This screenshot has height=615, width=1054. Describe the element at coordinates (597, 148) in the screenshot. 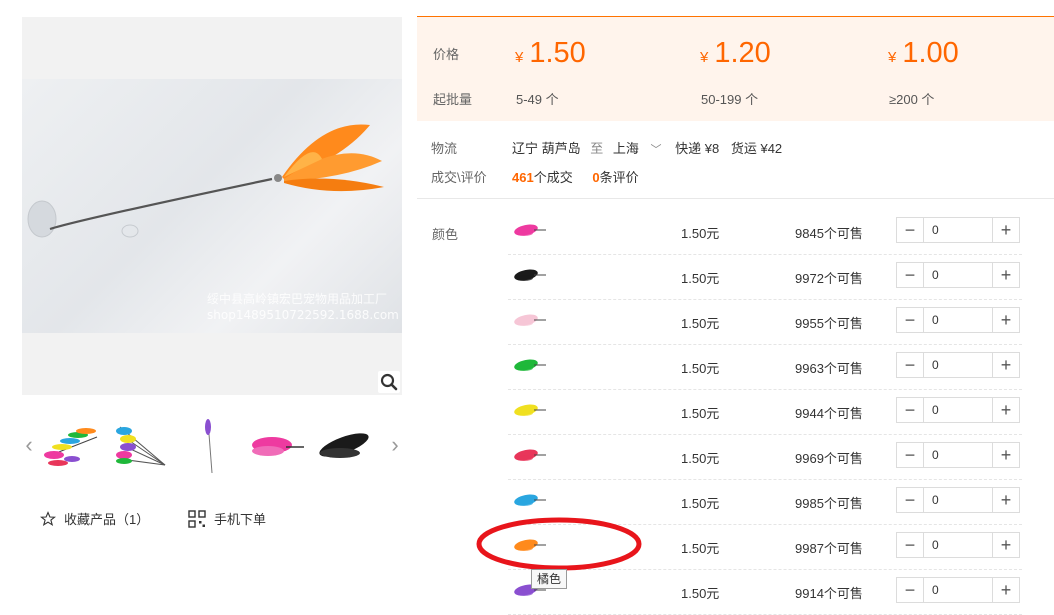

I see `to-word: 至` at that location.